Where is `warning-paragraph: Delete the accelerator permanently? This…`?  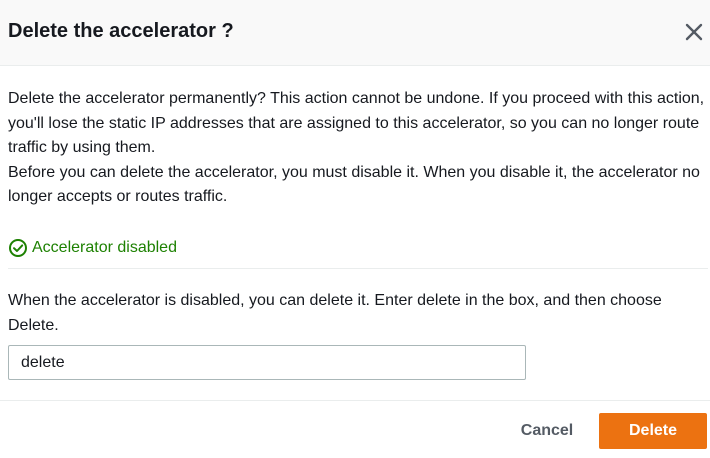
warning-paragraph: Delete the accelerator permanently? This… is located at coordinates (356, 123).